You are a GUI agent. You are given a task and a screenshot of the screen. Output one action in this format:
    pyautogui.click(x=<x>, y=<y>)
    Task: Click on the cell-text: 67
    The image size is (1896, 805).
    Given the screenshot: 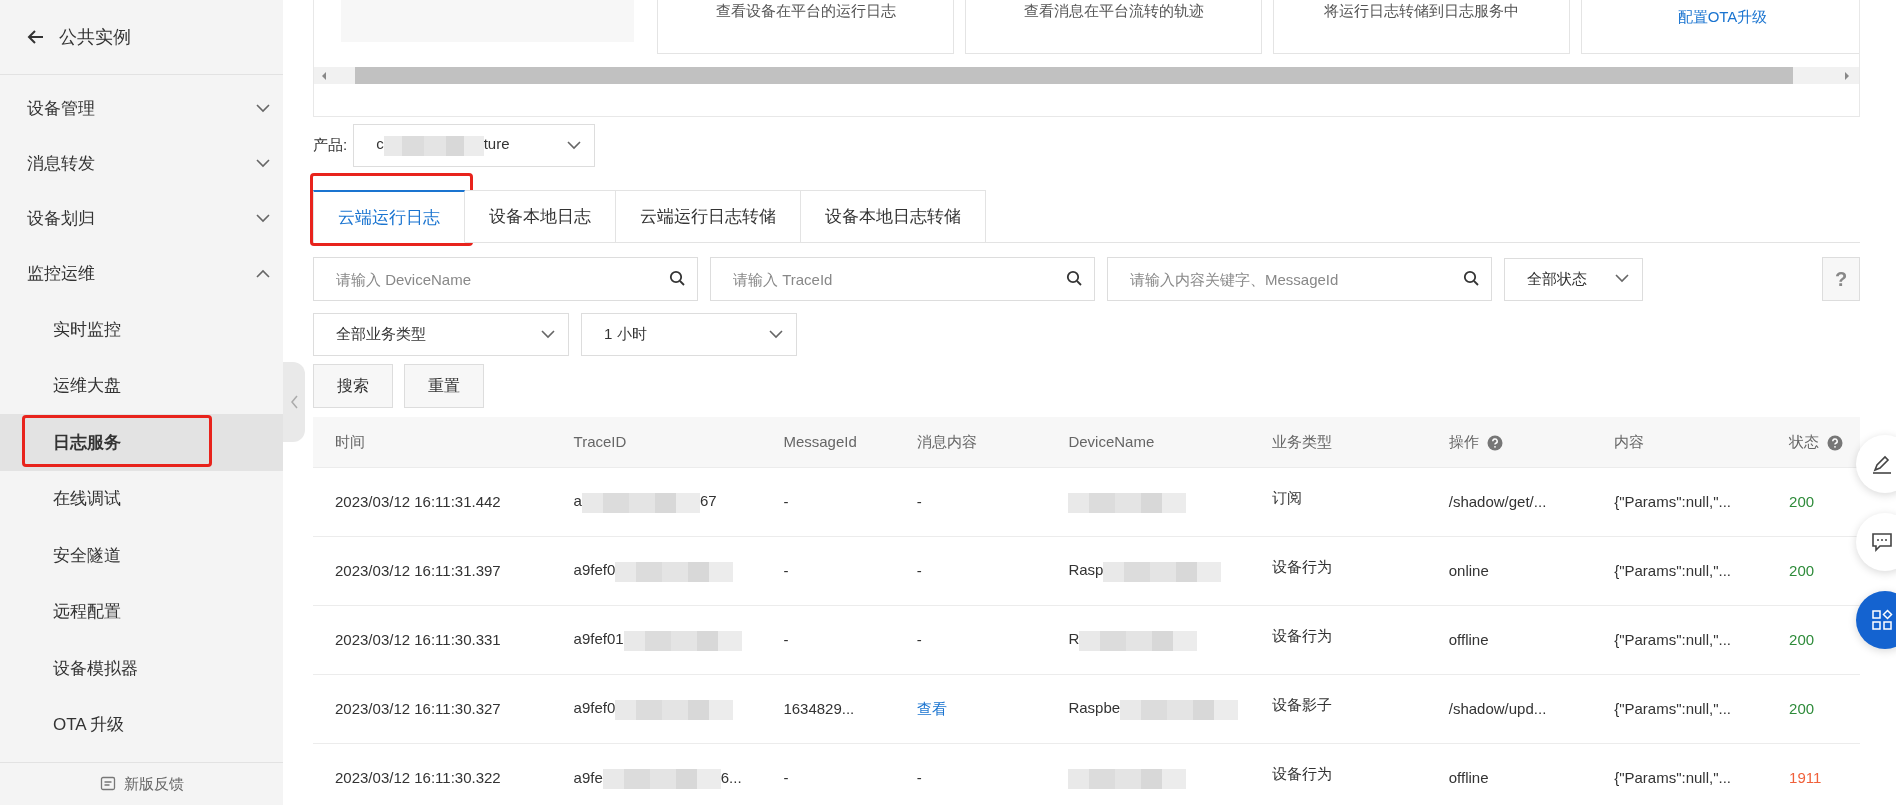 What is the action you would take?
    pyautogui.click(x=708, y=501)
    